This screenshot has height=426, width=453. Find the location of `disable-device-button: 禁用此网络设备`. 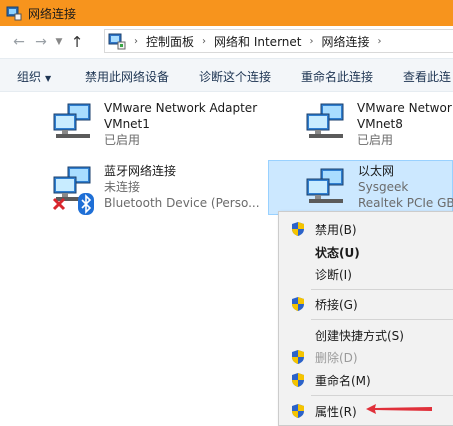

disable-device-button: 禁用此网络设备 is located at coordinates (127, 76).